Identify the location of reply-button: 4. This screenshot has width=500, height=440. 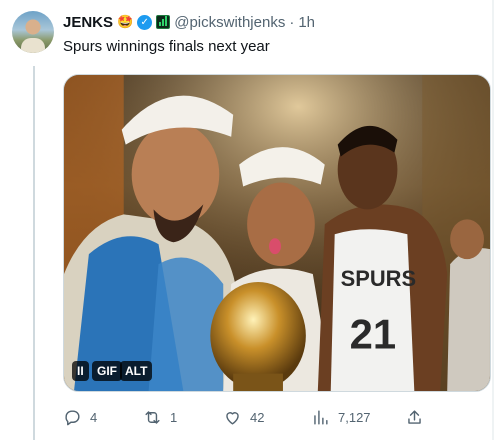
(80, 417).